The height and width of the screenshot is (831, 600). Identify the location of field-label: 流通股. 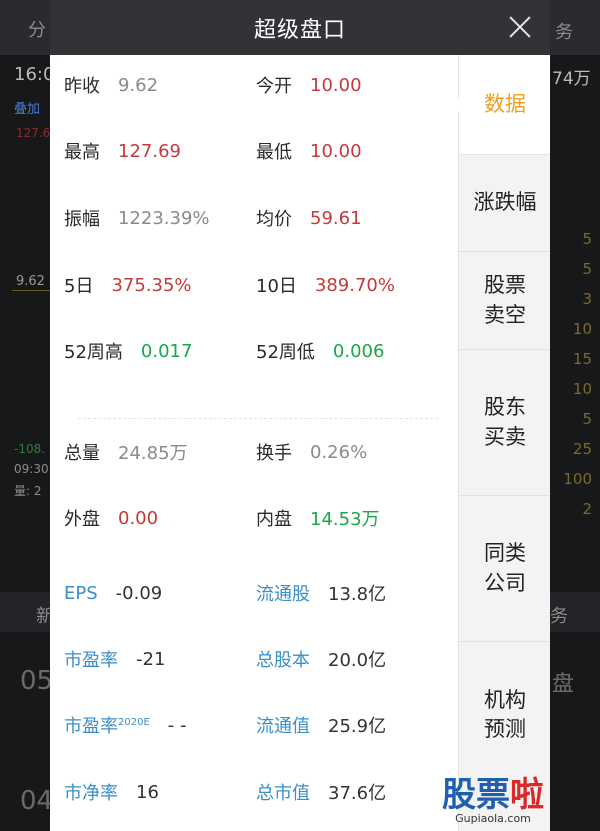
(283, 593).